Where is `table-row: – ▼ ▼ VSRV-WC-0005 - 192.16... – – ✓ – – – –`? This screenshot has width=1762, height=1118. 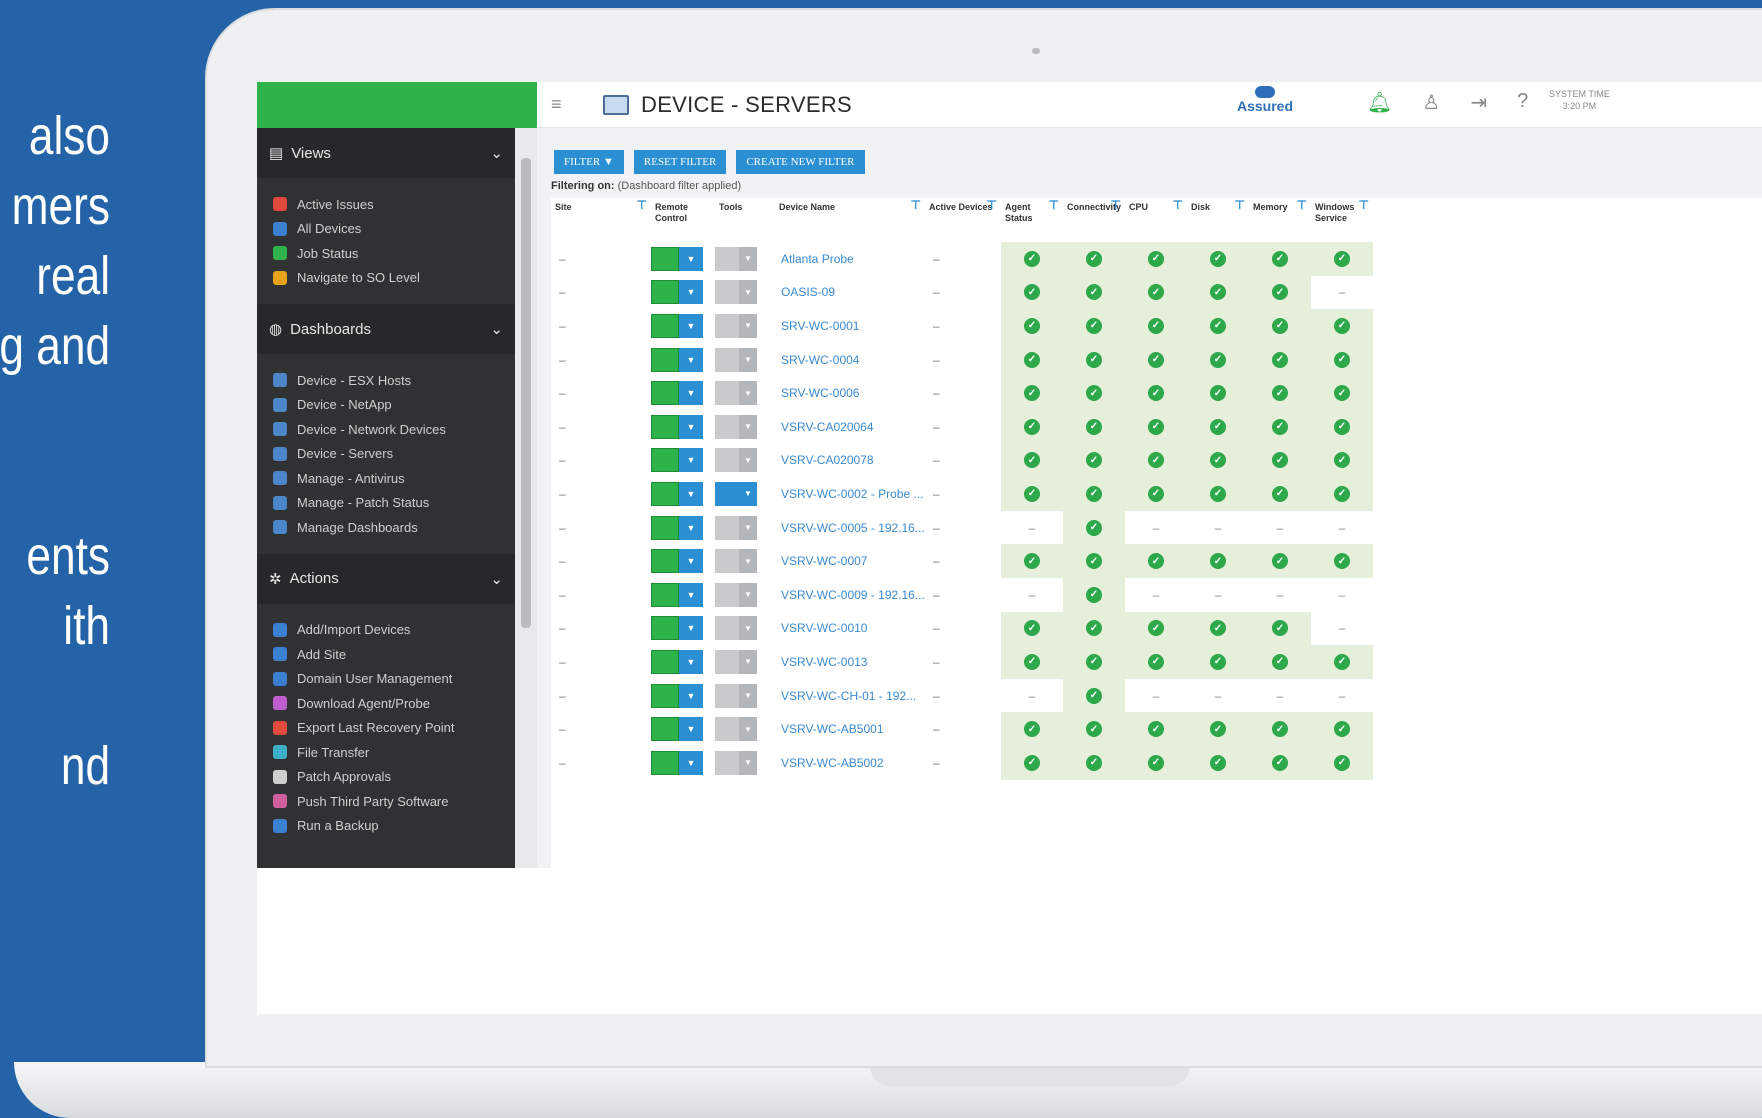
table-row: – ▼ ▼ VSRV-WC-0005 - 192.16... – – ✓ – – – – is located at coordinates (1156, 527).